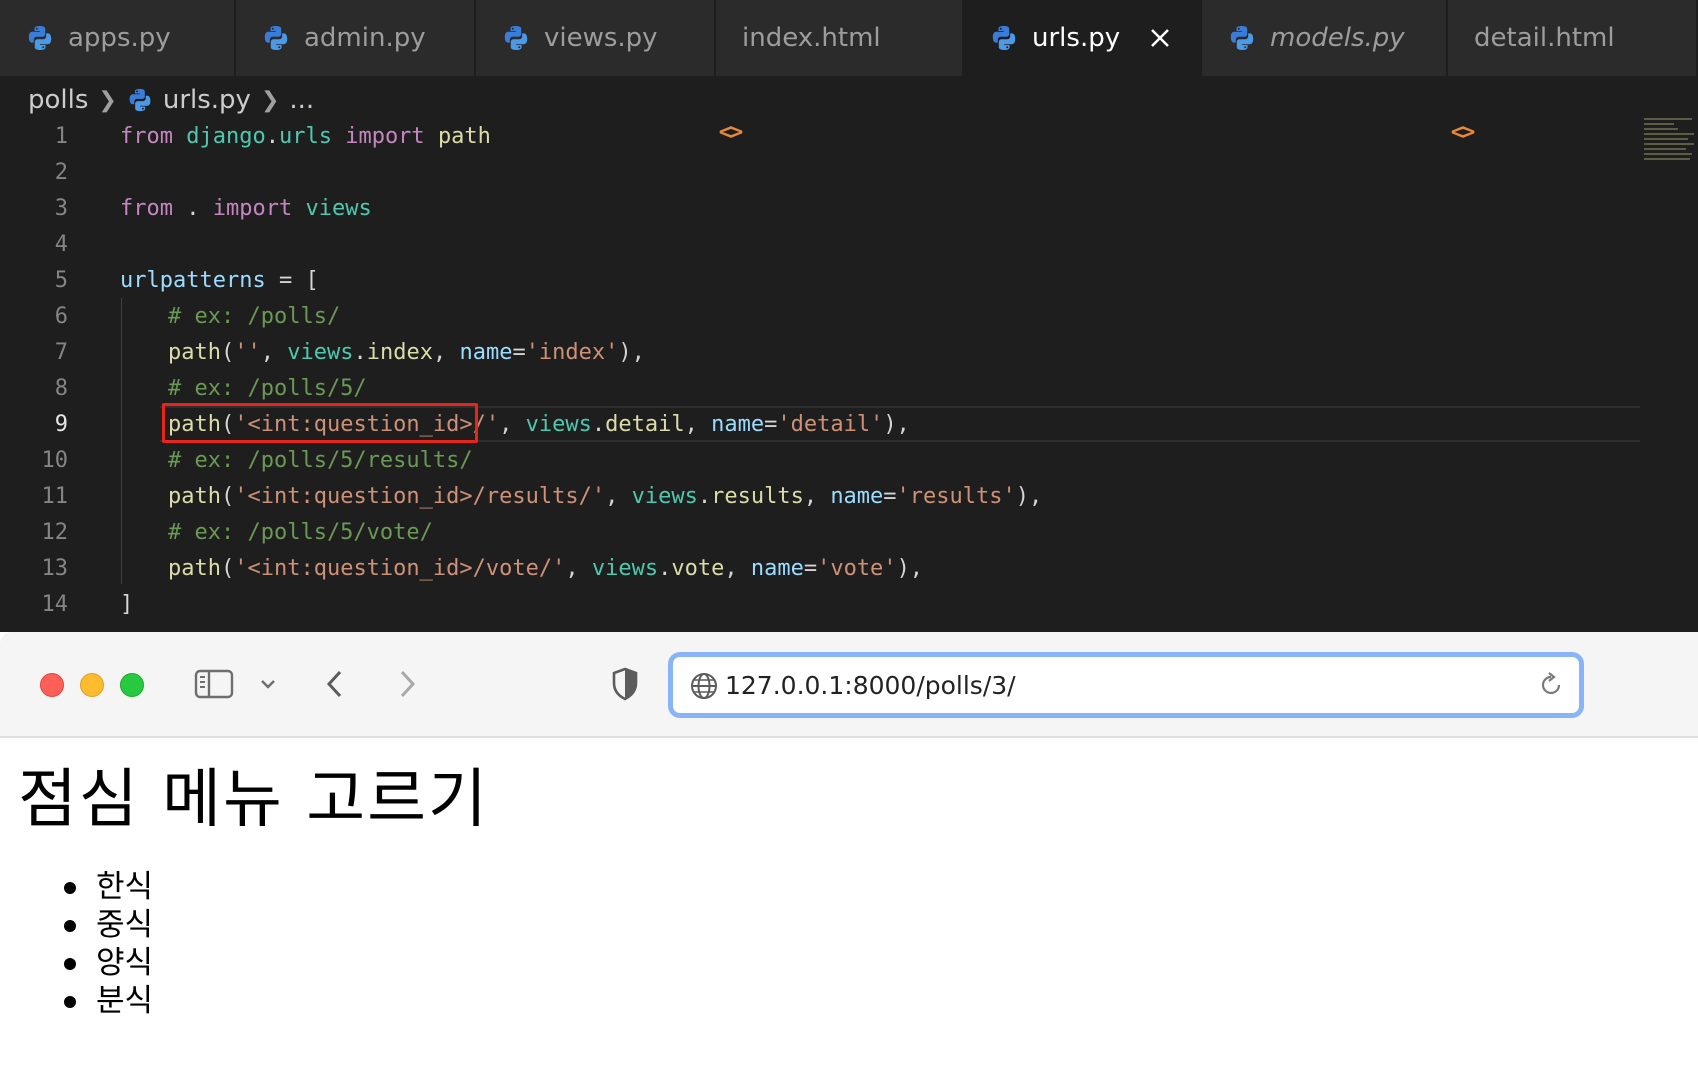 The width and height of the screenshot is (1698, 1070). Describe the element at coordinates (61, 352) in the screenshot. I see `line-number: 7` at that location.